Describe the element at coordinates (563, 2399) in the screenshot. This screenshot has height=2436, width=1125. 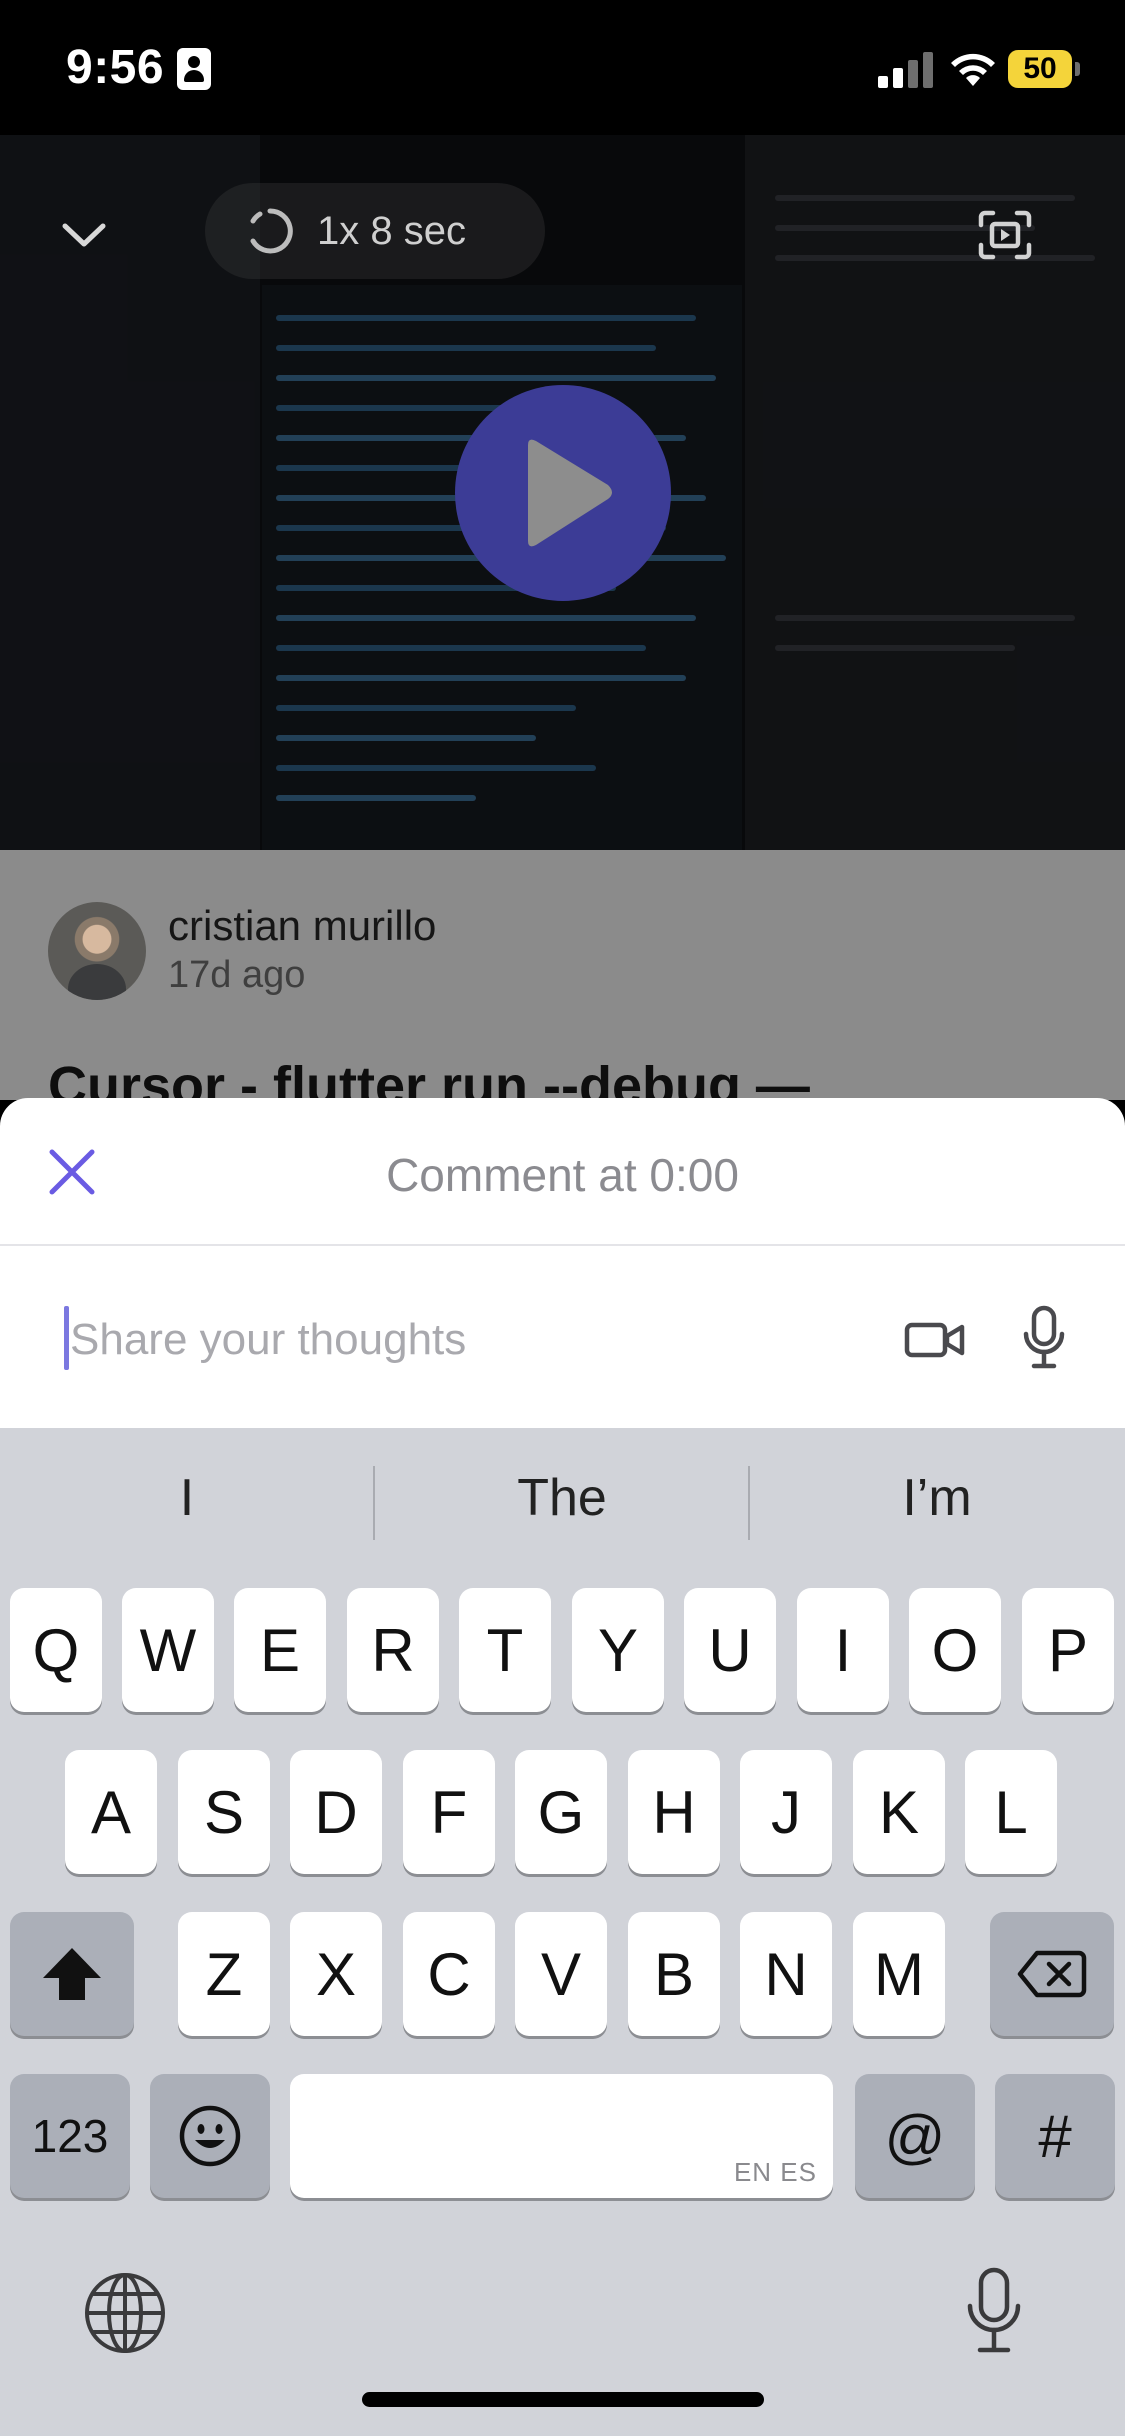
I see `home-indicator` at that location.